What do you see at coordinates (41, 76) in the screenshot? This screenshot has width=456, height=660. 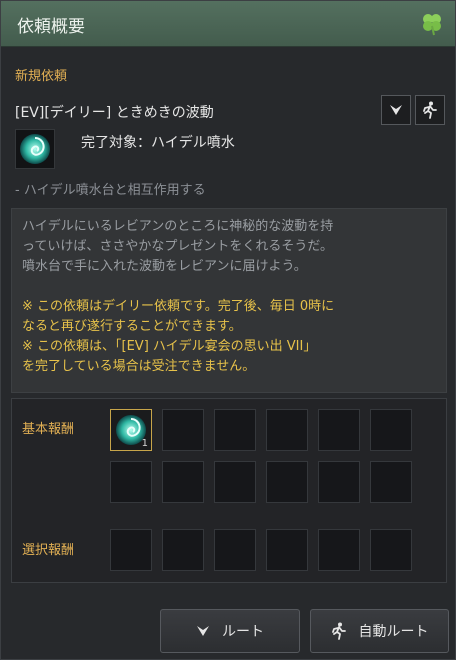 I see `section-label-new-quest: 新規依頼` at bounding box center [41, 76].